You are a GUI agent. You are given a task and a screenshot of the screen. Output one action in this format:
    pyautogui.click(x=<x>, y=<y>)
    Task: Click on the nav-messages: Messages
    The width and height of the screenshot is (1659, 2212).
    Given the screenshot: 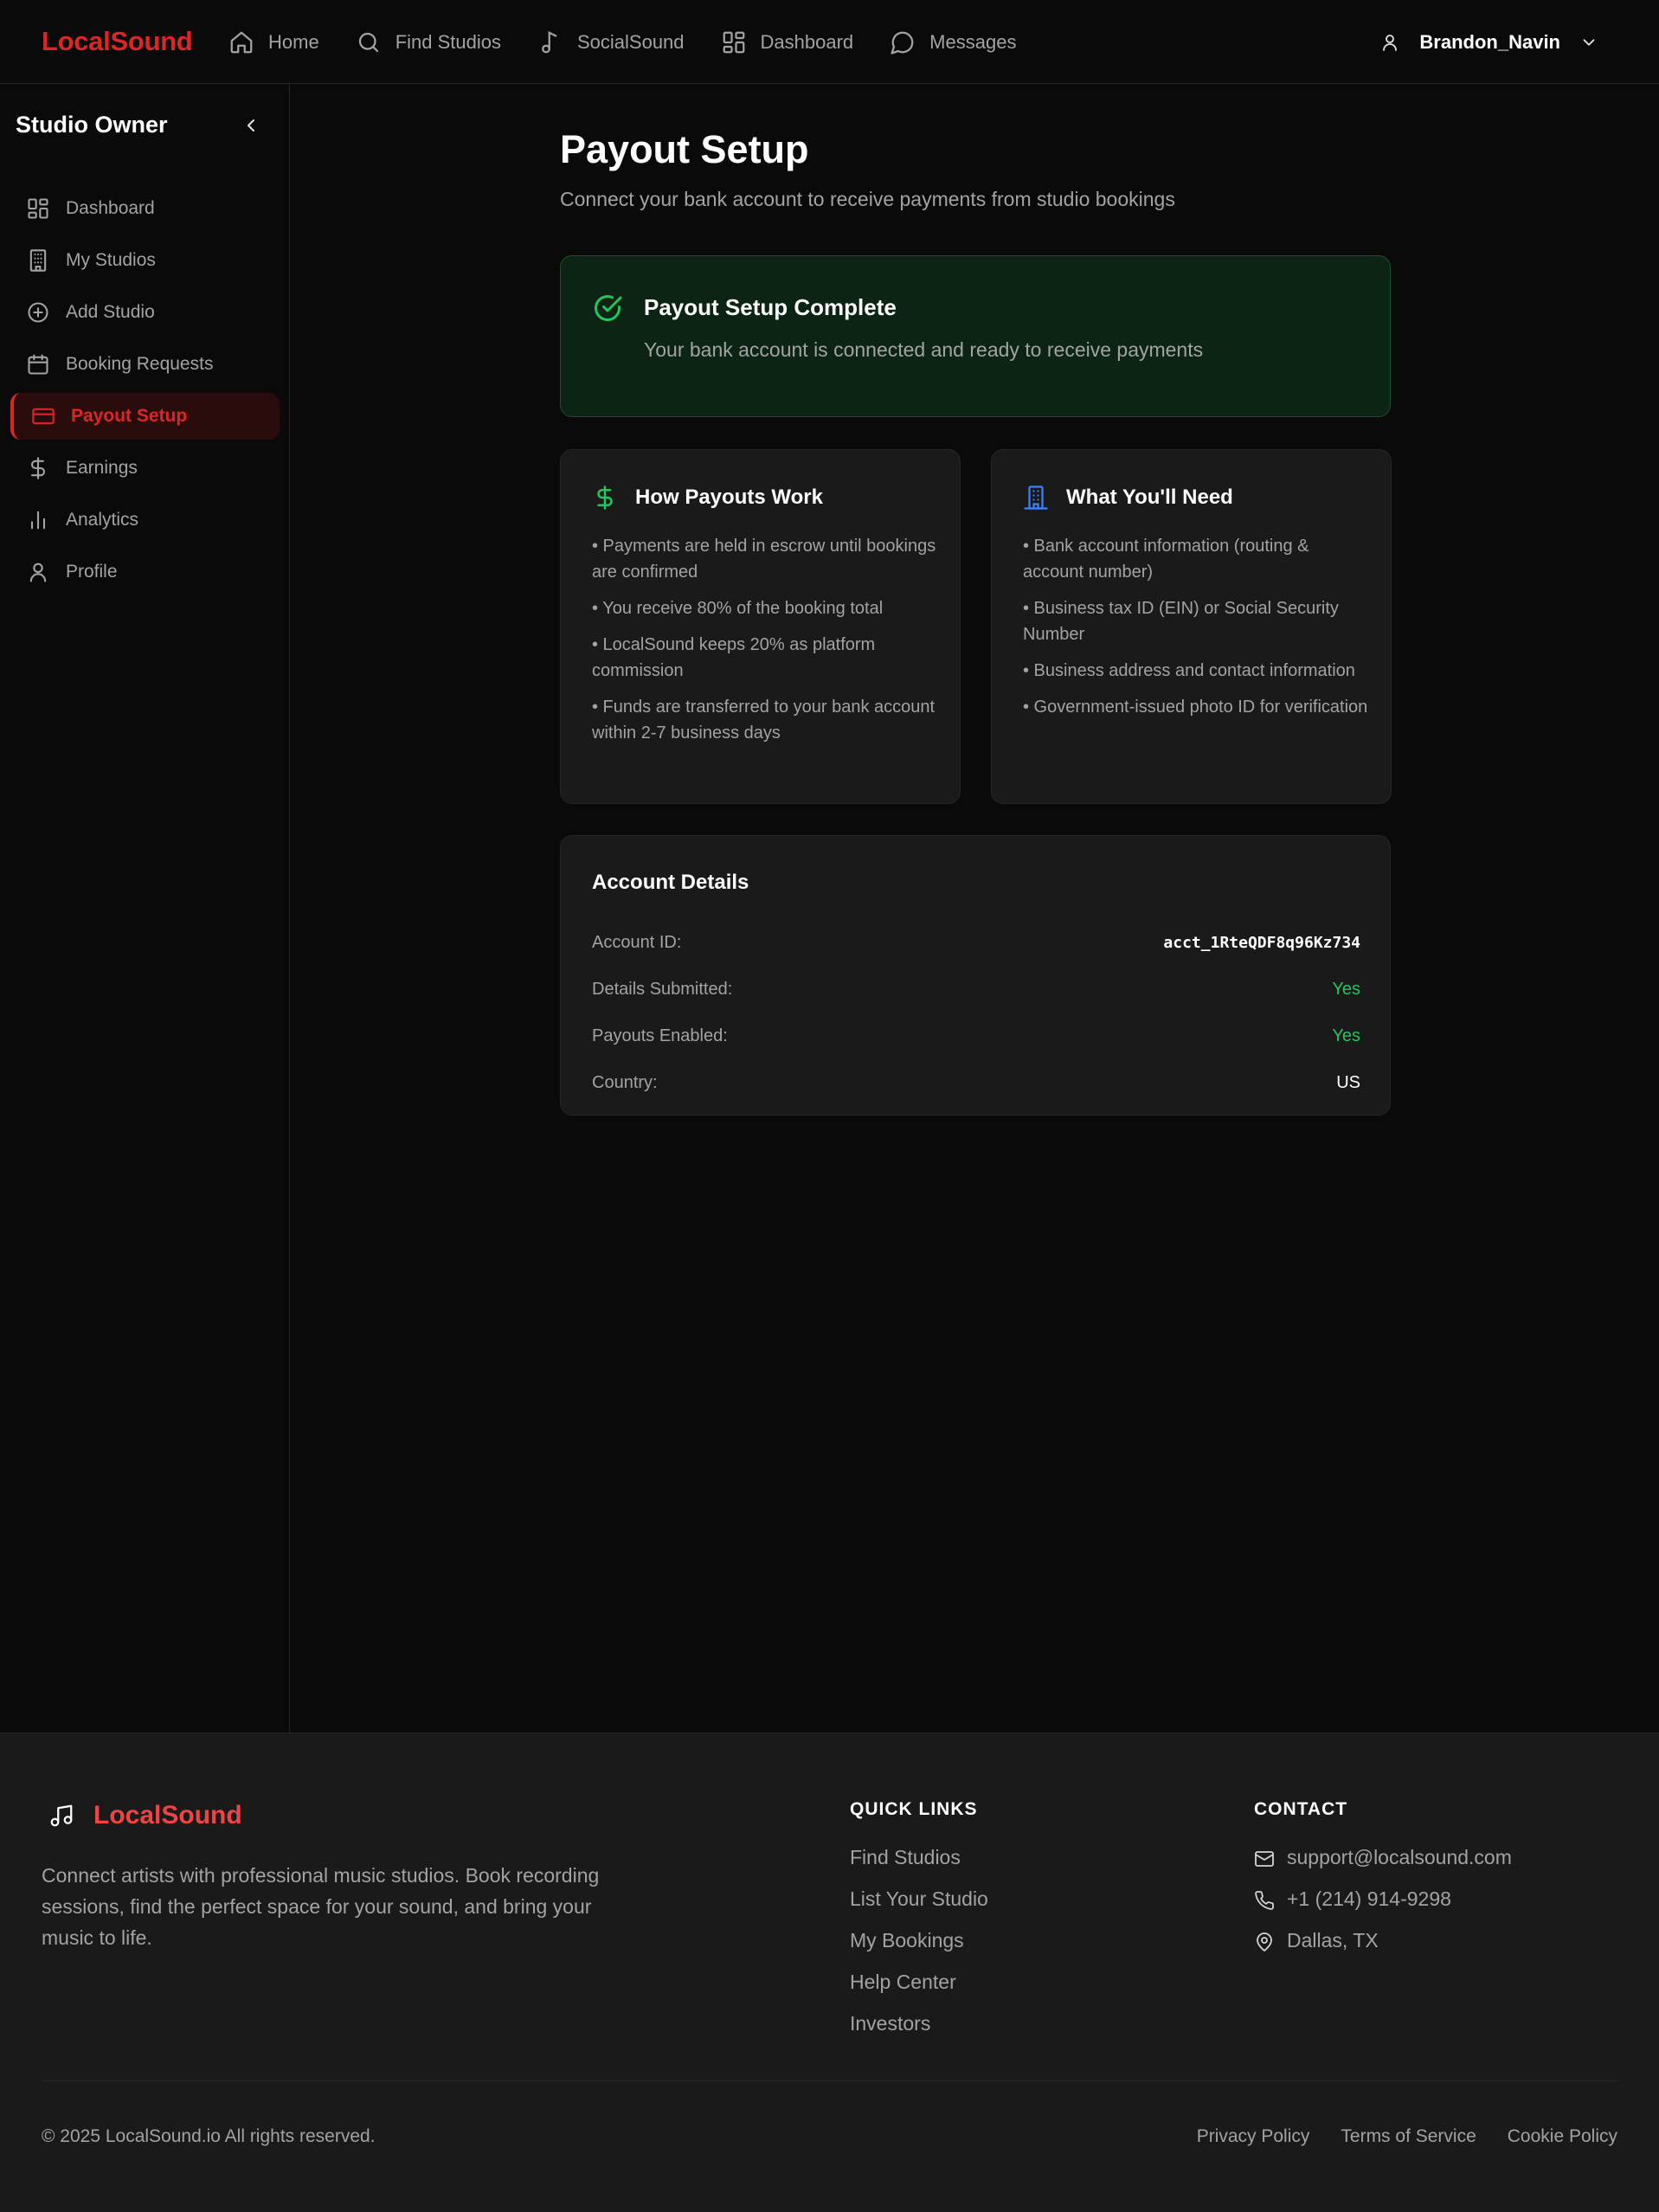 What is the action you would take?
    pyautogui.click(x=953, y=42)
    